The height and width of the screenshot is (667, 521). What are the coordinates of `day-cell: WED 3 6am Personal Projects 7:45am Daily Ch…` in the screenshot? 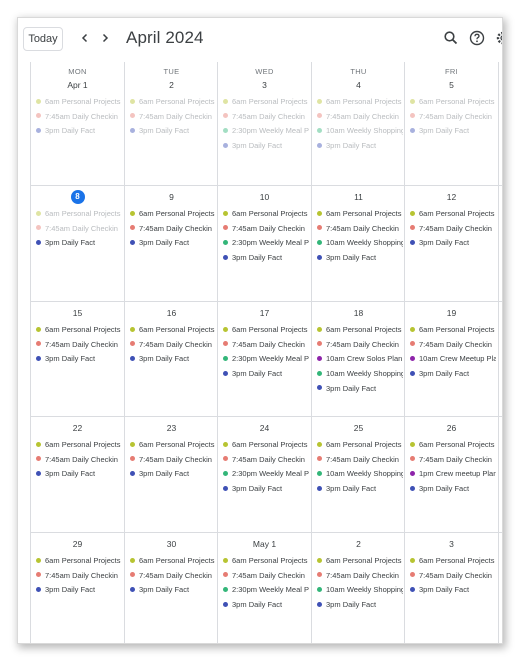 It's located at (264, 124).